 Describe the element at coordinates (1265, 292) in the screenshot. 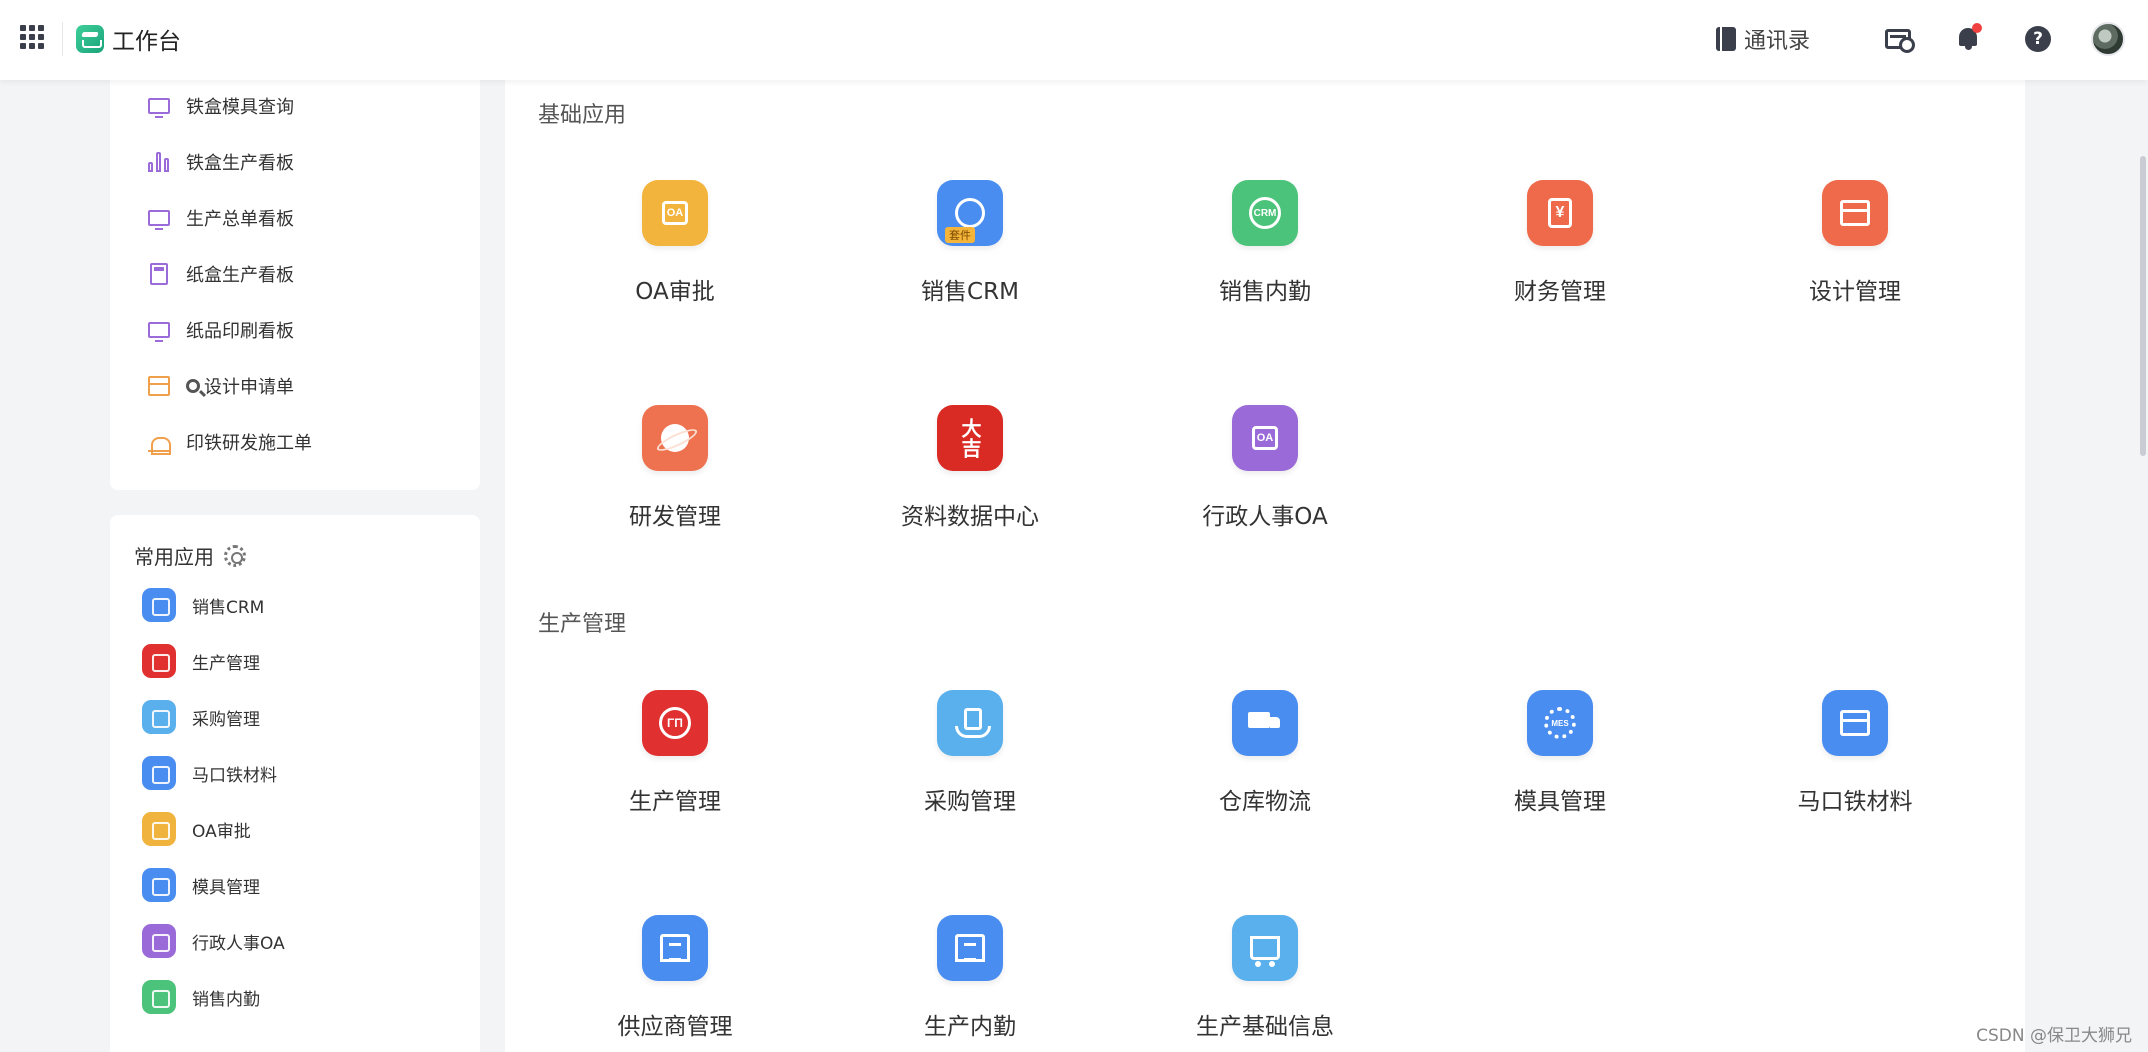

I see `app-label: 销售内勤` at that location.